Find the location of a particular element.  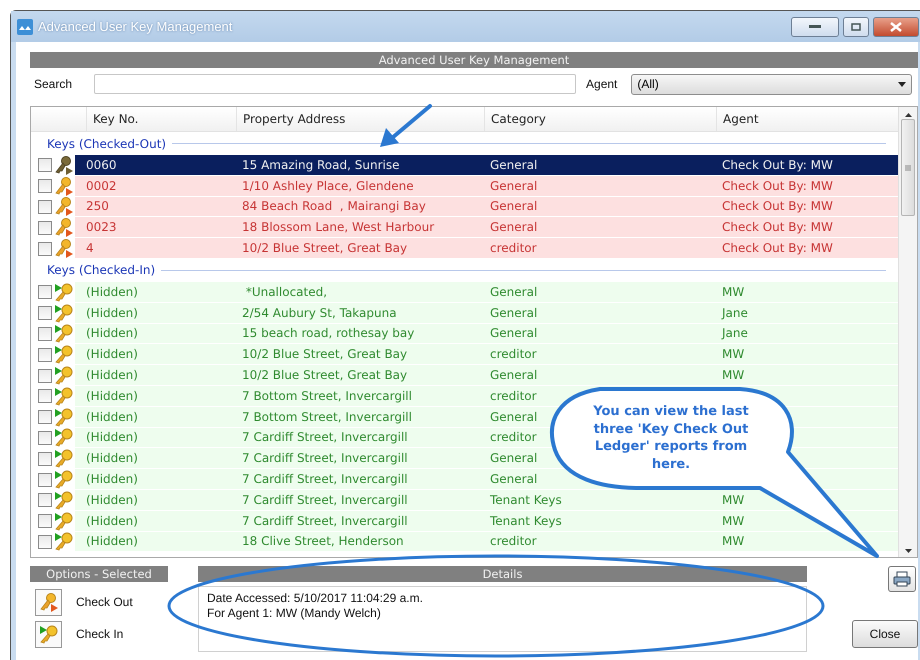

close-button: Close is located at coordinates (885, 634).